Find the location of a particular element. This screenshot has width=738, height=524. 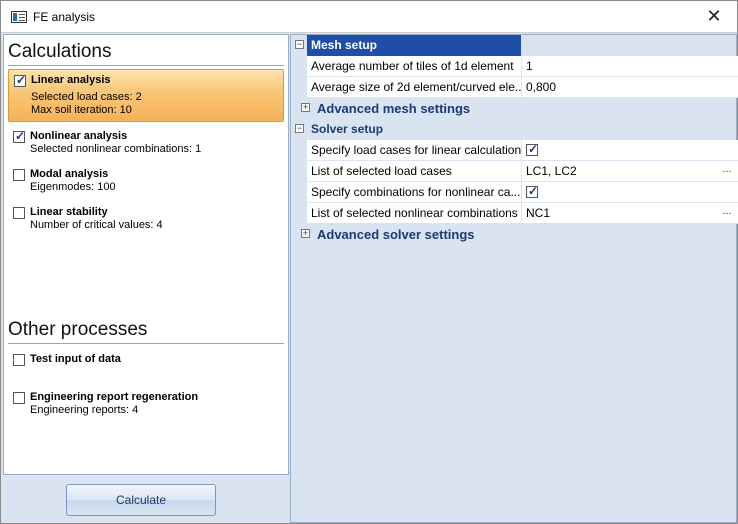

item-title: Linear analysis is located at coordinates (71, 80).